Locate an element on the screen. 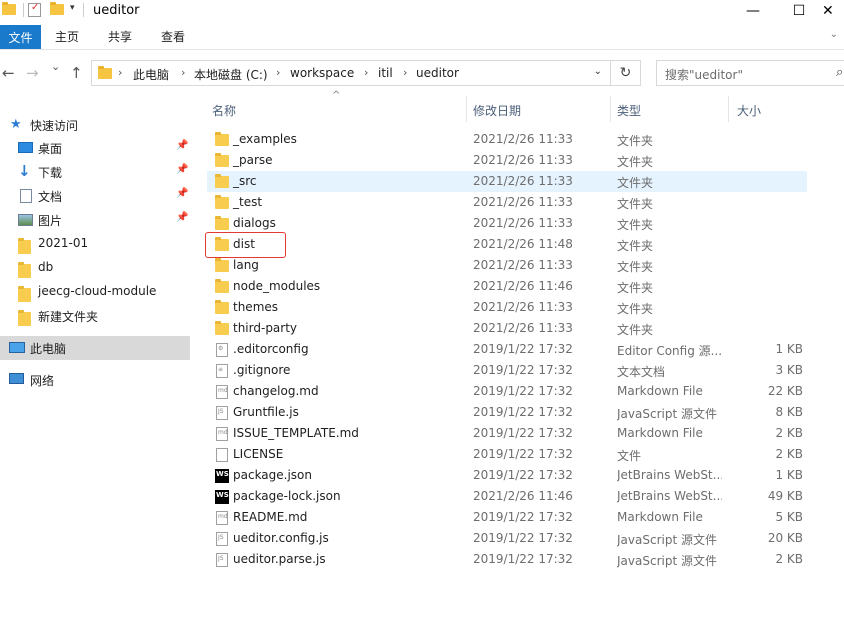 This screenshot has height=636, width=844. file-row: ≡ .gitignore 2019/1/22 17:32 文本文档 3 KB is located at coordinates (507, 370).